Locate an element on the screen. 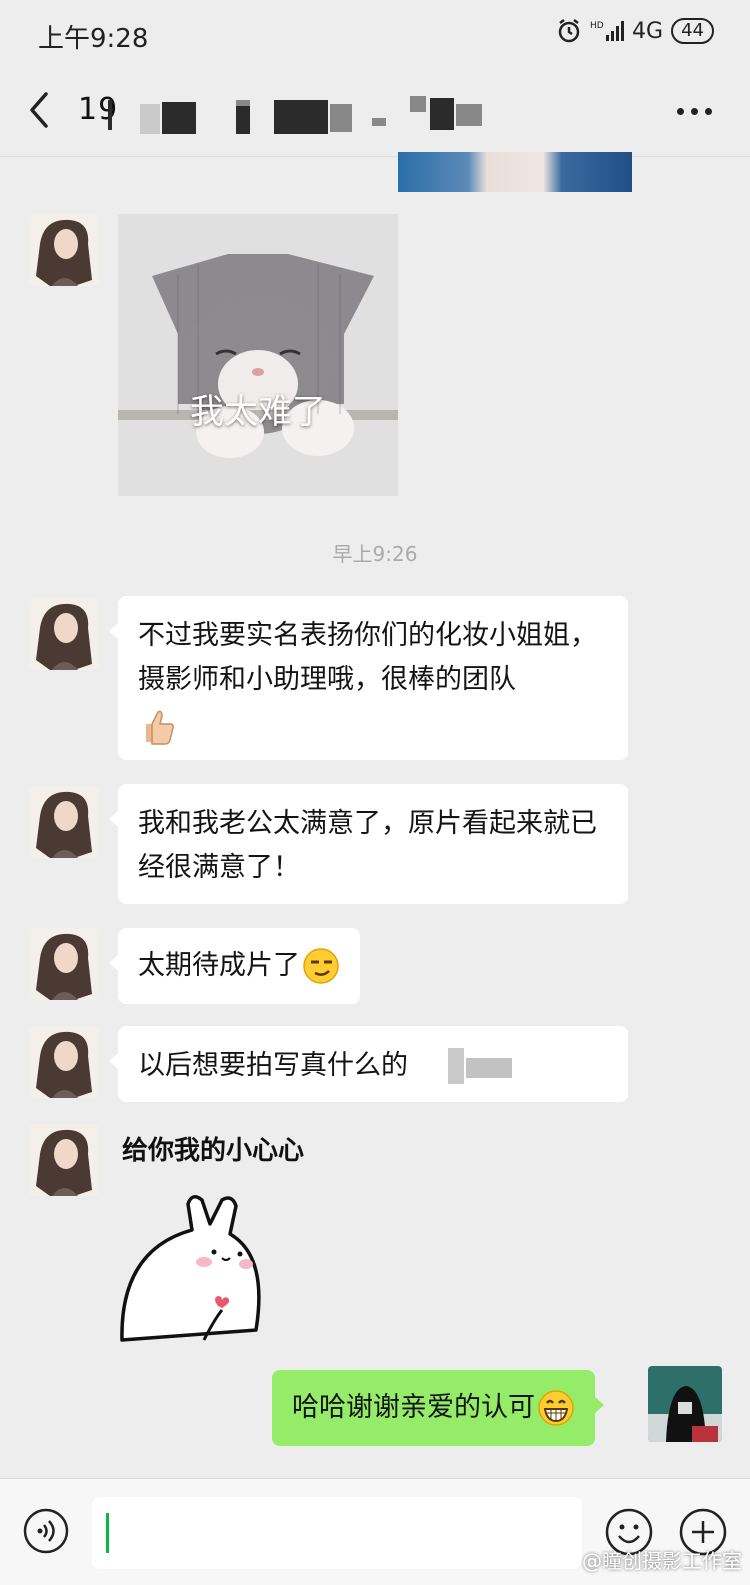 The image size is (750, 1585). chat-timestamp: 早上9:26 is located at coordinates (375, 554).